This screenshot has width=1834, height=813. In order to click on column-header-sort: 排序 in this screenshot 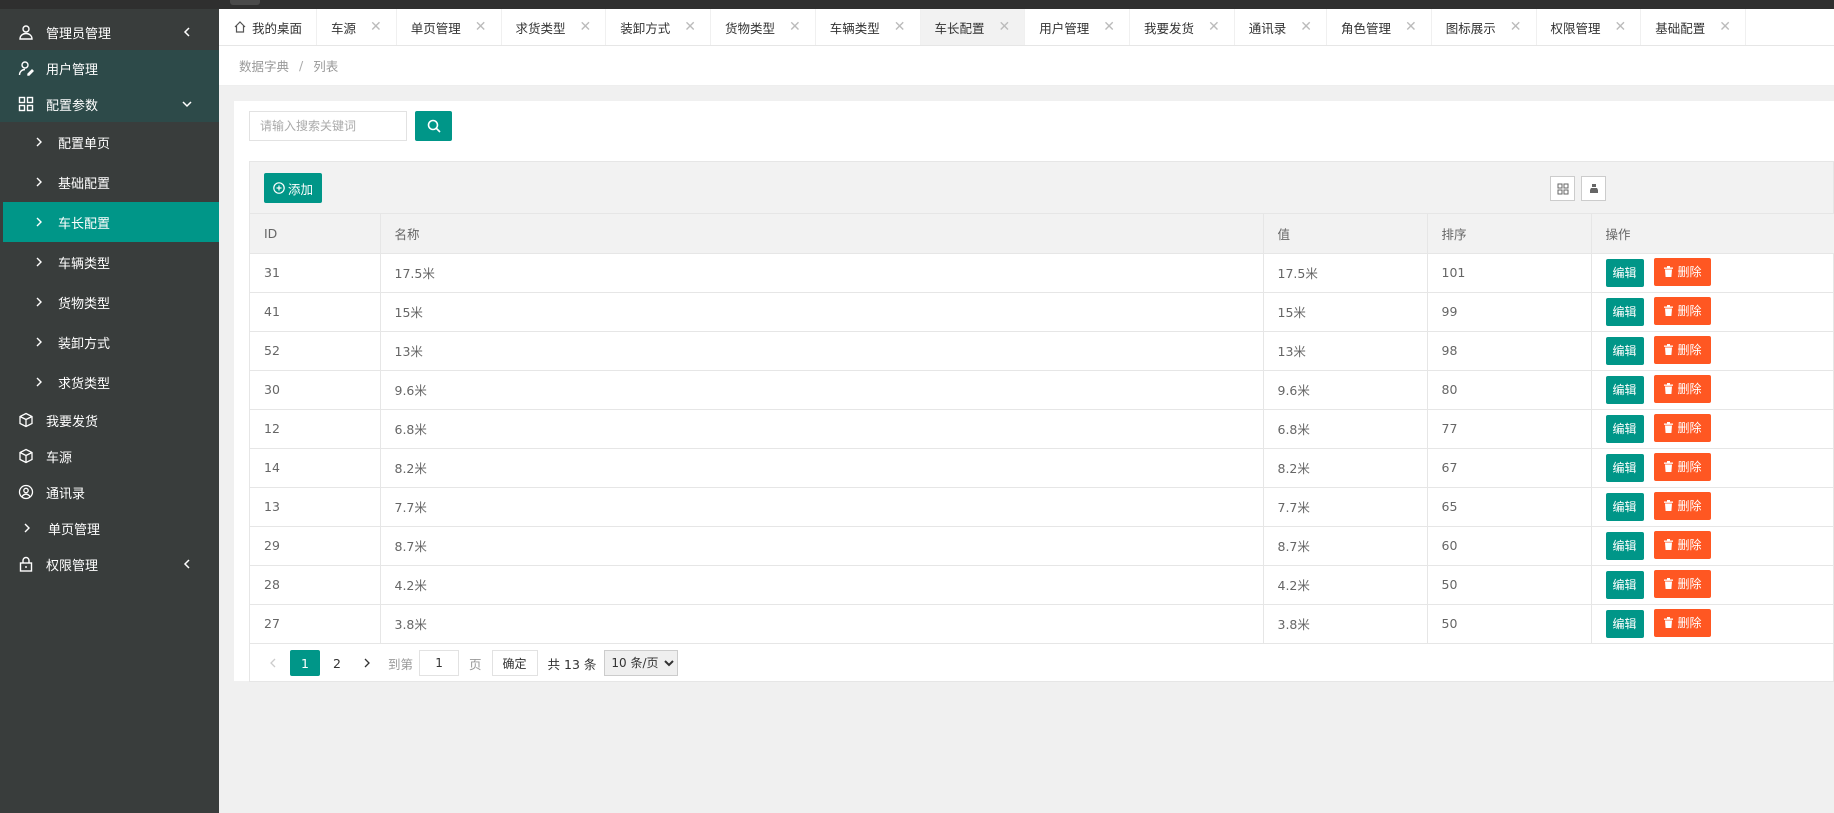, I will do `click(1509, 234)`.